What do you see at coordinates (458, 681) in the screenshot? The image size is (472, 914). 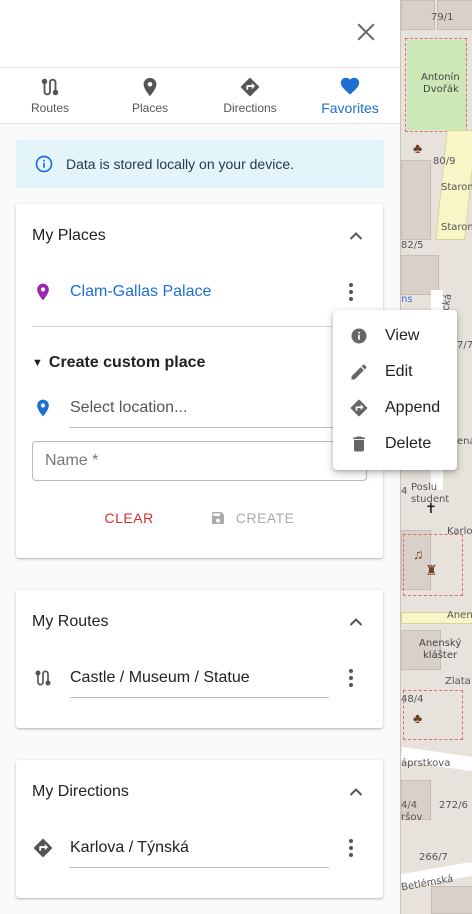 I see `map-label: Zlata` at bounding box center [458, 681].